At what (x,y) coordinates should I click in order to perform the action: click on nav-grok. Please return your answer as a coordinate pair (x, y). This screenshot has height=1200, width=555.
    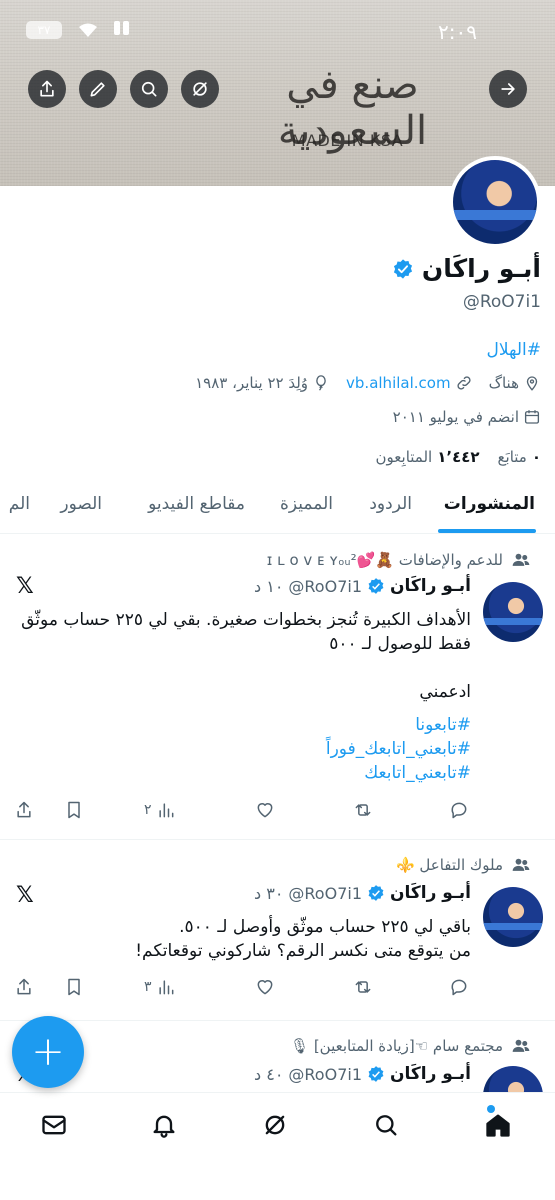
    Looking at the image, I should click on (275, 1125).